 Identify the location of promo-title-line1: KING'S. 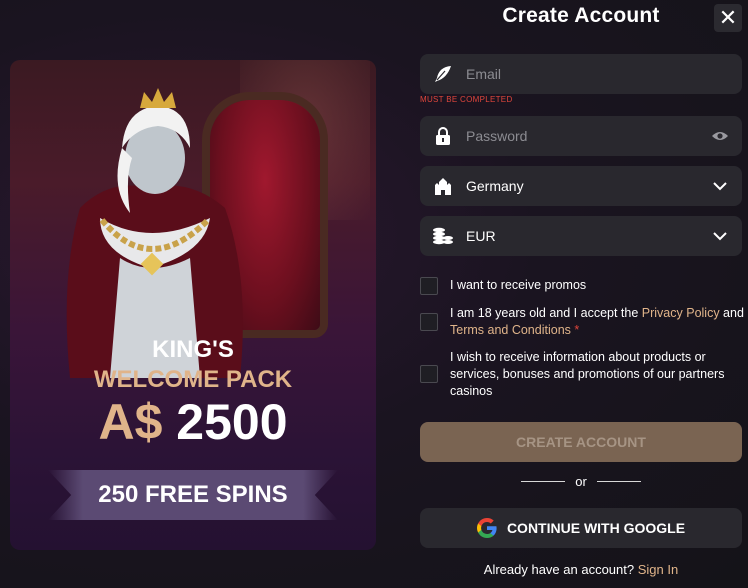
(193, 349).